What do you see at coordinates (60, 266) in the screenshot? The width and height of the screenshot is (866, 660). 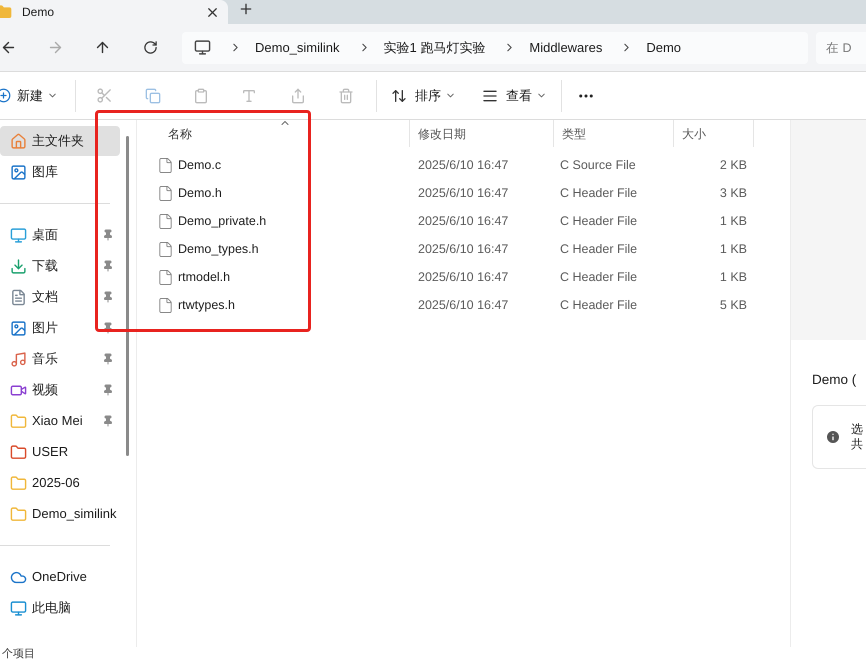 I see `sidebar-item: 下载` at bounding box center [60, 266].